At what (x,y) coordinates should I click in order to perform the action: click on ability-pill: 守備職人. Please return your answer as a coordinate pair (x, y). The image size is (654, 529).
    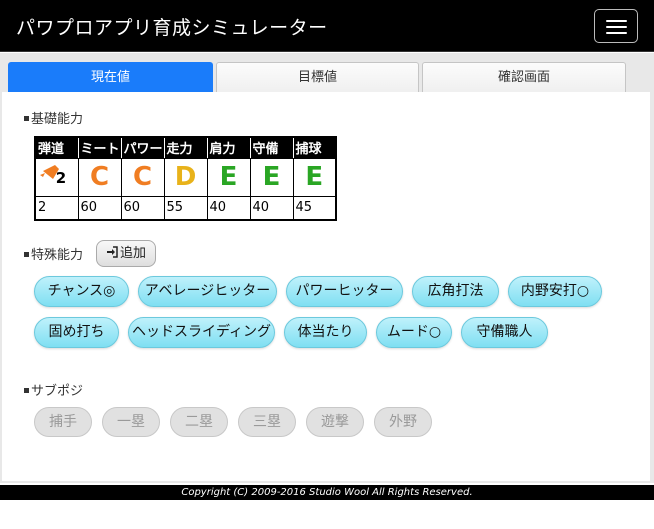
    Looking at the image, I should click on (504, 332).